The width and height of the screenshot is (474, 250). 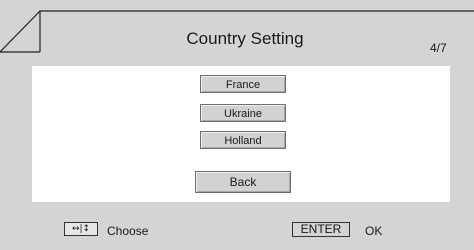 What do you see at coordinates (438, 48) in the screenshot?
I see `page-indicator: 4/7` at bounding box center [438, 48].